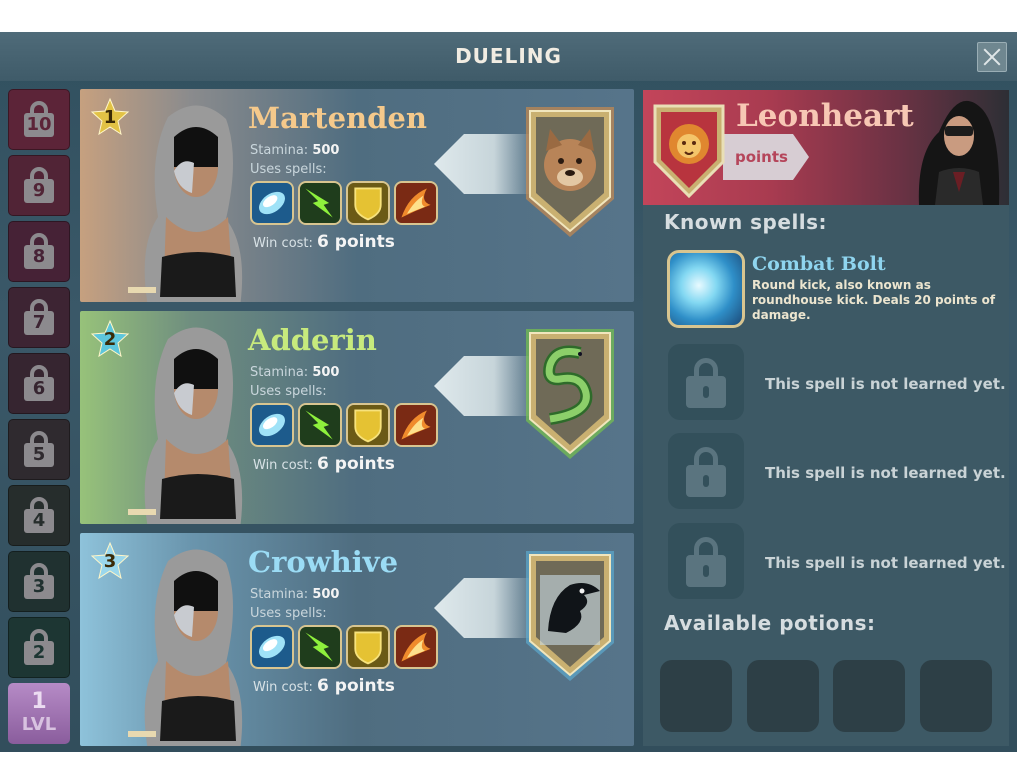  I want to click on window-title: DUELING, so click(508, 56).